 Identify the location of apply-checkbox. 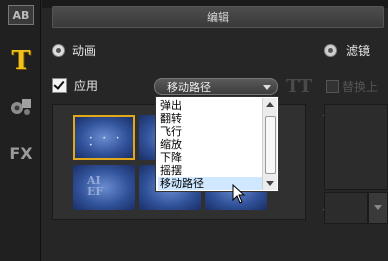
(59, 85).